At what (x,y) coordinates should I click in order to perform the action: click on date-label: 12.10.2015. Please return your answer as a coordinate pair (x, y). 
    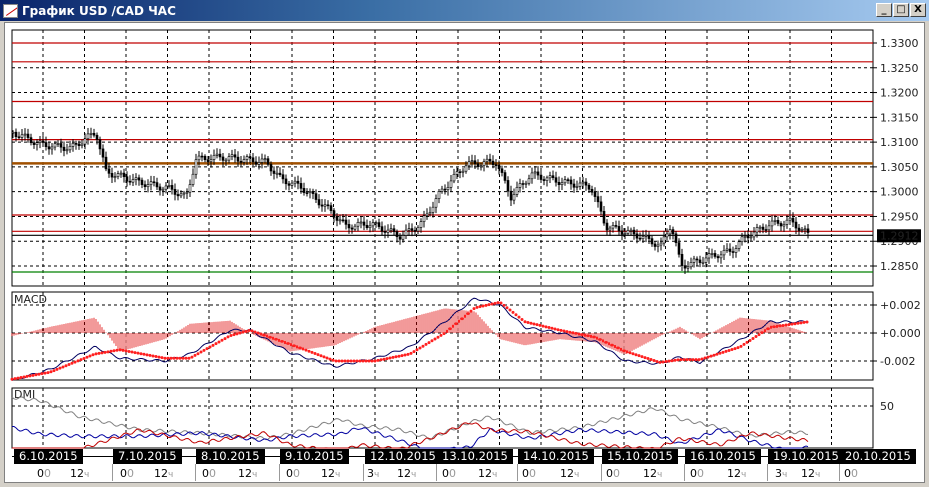
    Looking at the image, I should click on (403, 456).